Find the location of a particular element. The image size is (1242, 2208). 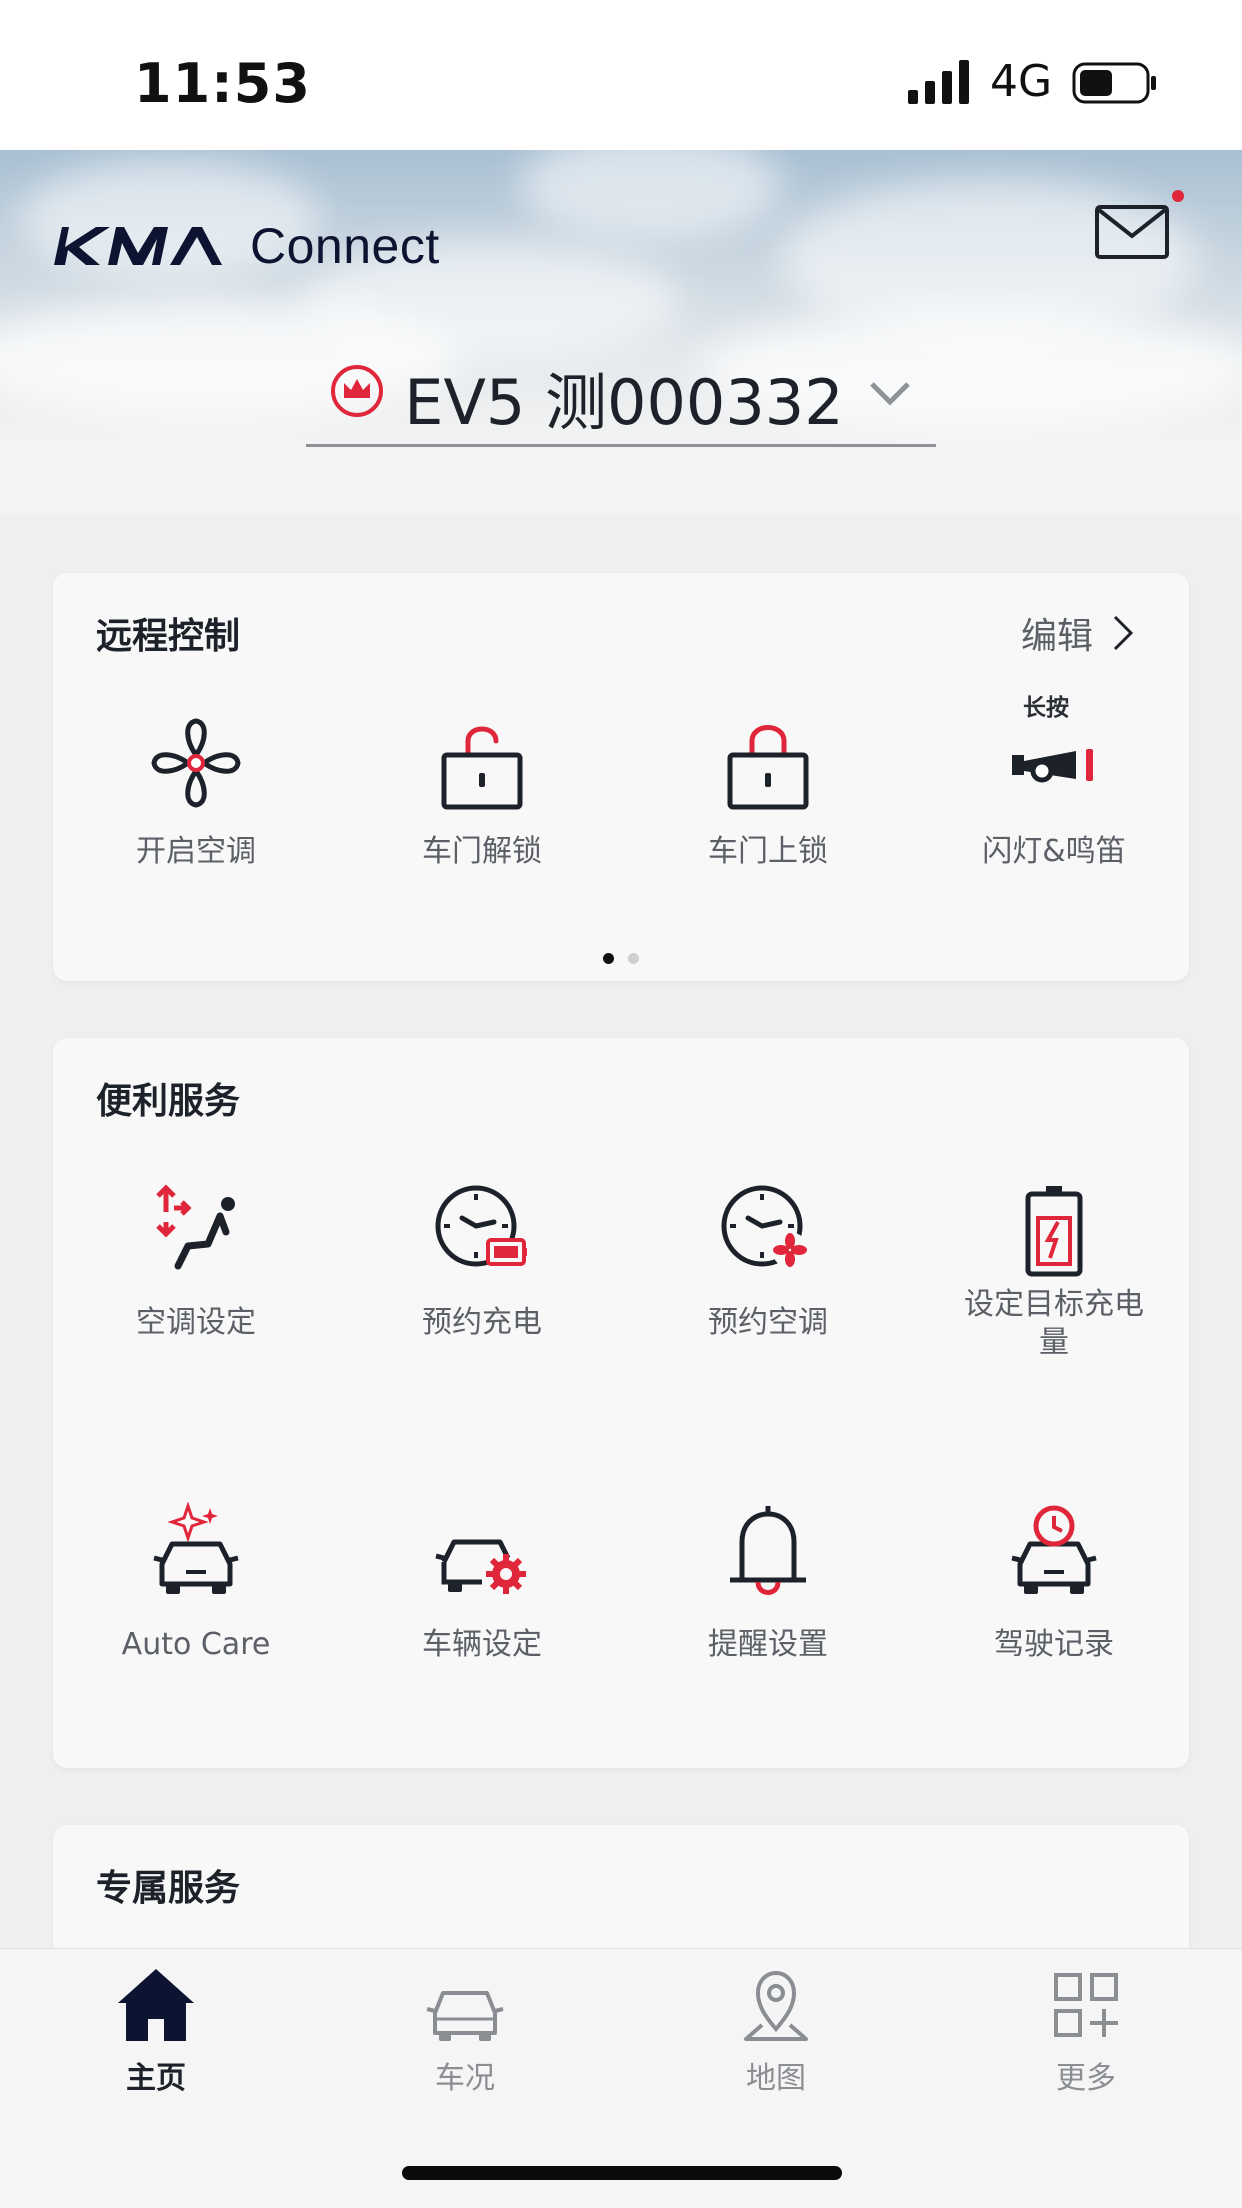

door-lock-button: 车门上锁 is located at coordinates (768, 793).